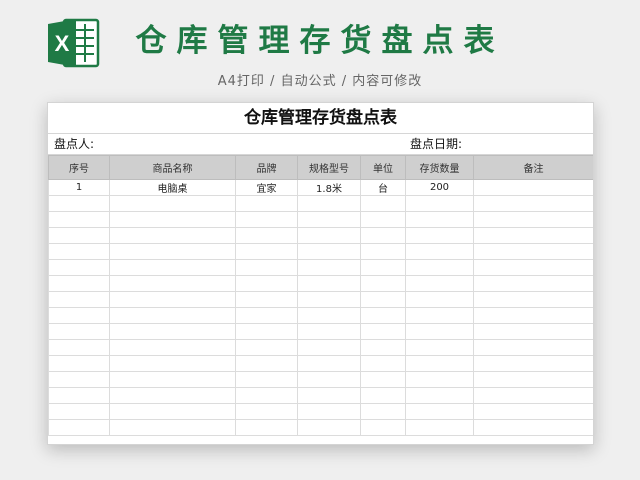  What do you see at coordinates (439, 187) in the screenshot?
I see `table-cell: 200` at bounding box center [439, 187].